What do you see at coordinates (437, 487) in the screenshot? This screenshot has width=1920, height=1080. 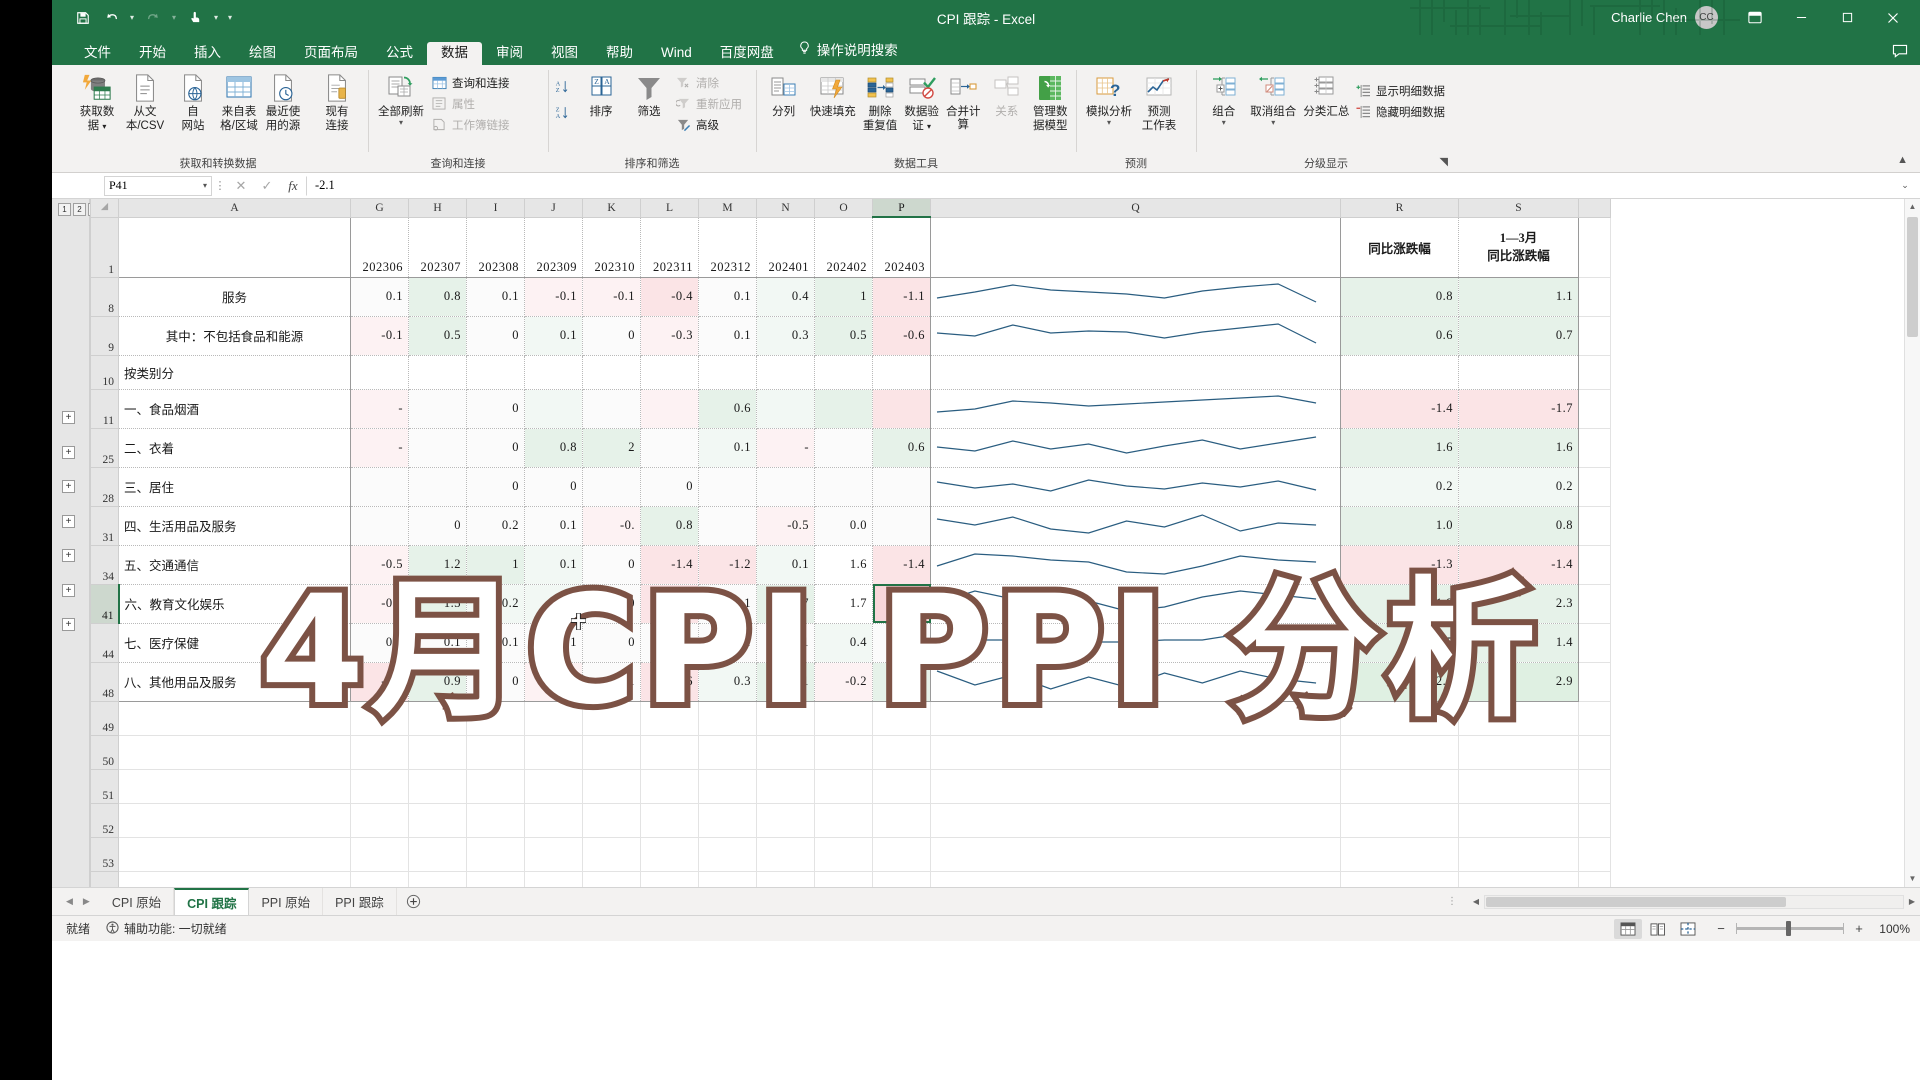 I see `cell-H28` at bounding box center [437, 487].